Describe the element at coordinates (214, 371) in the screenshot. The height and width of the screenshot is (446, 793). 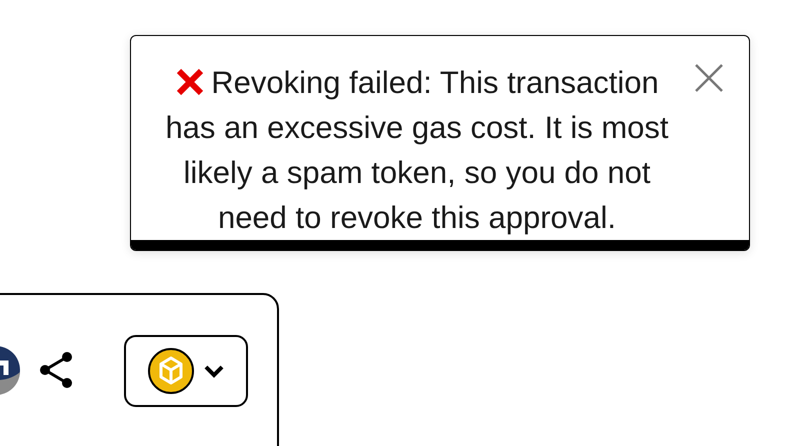
I see `caret-icon` at that location.